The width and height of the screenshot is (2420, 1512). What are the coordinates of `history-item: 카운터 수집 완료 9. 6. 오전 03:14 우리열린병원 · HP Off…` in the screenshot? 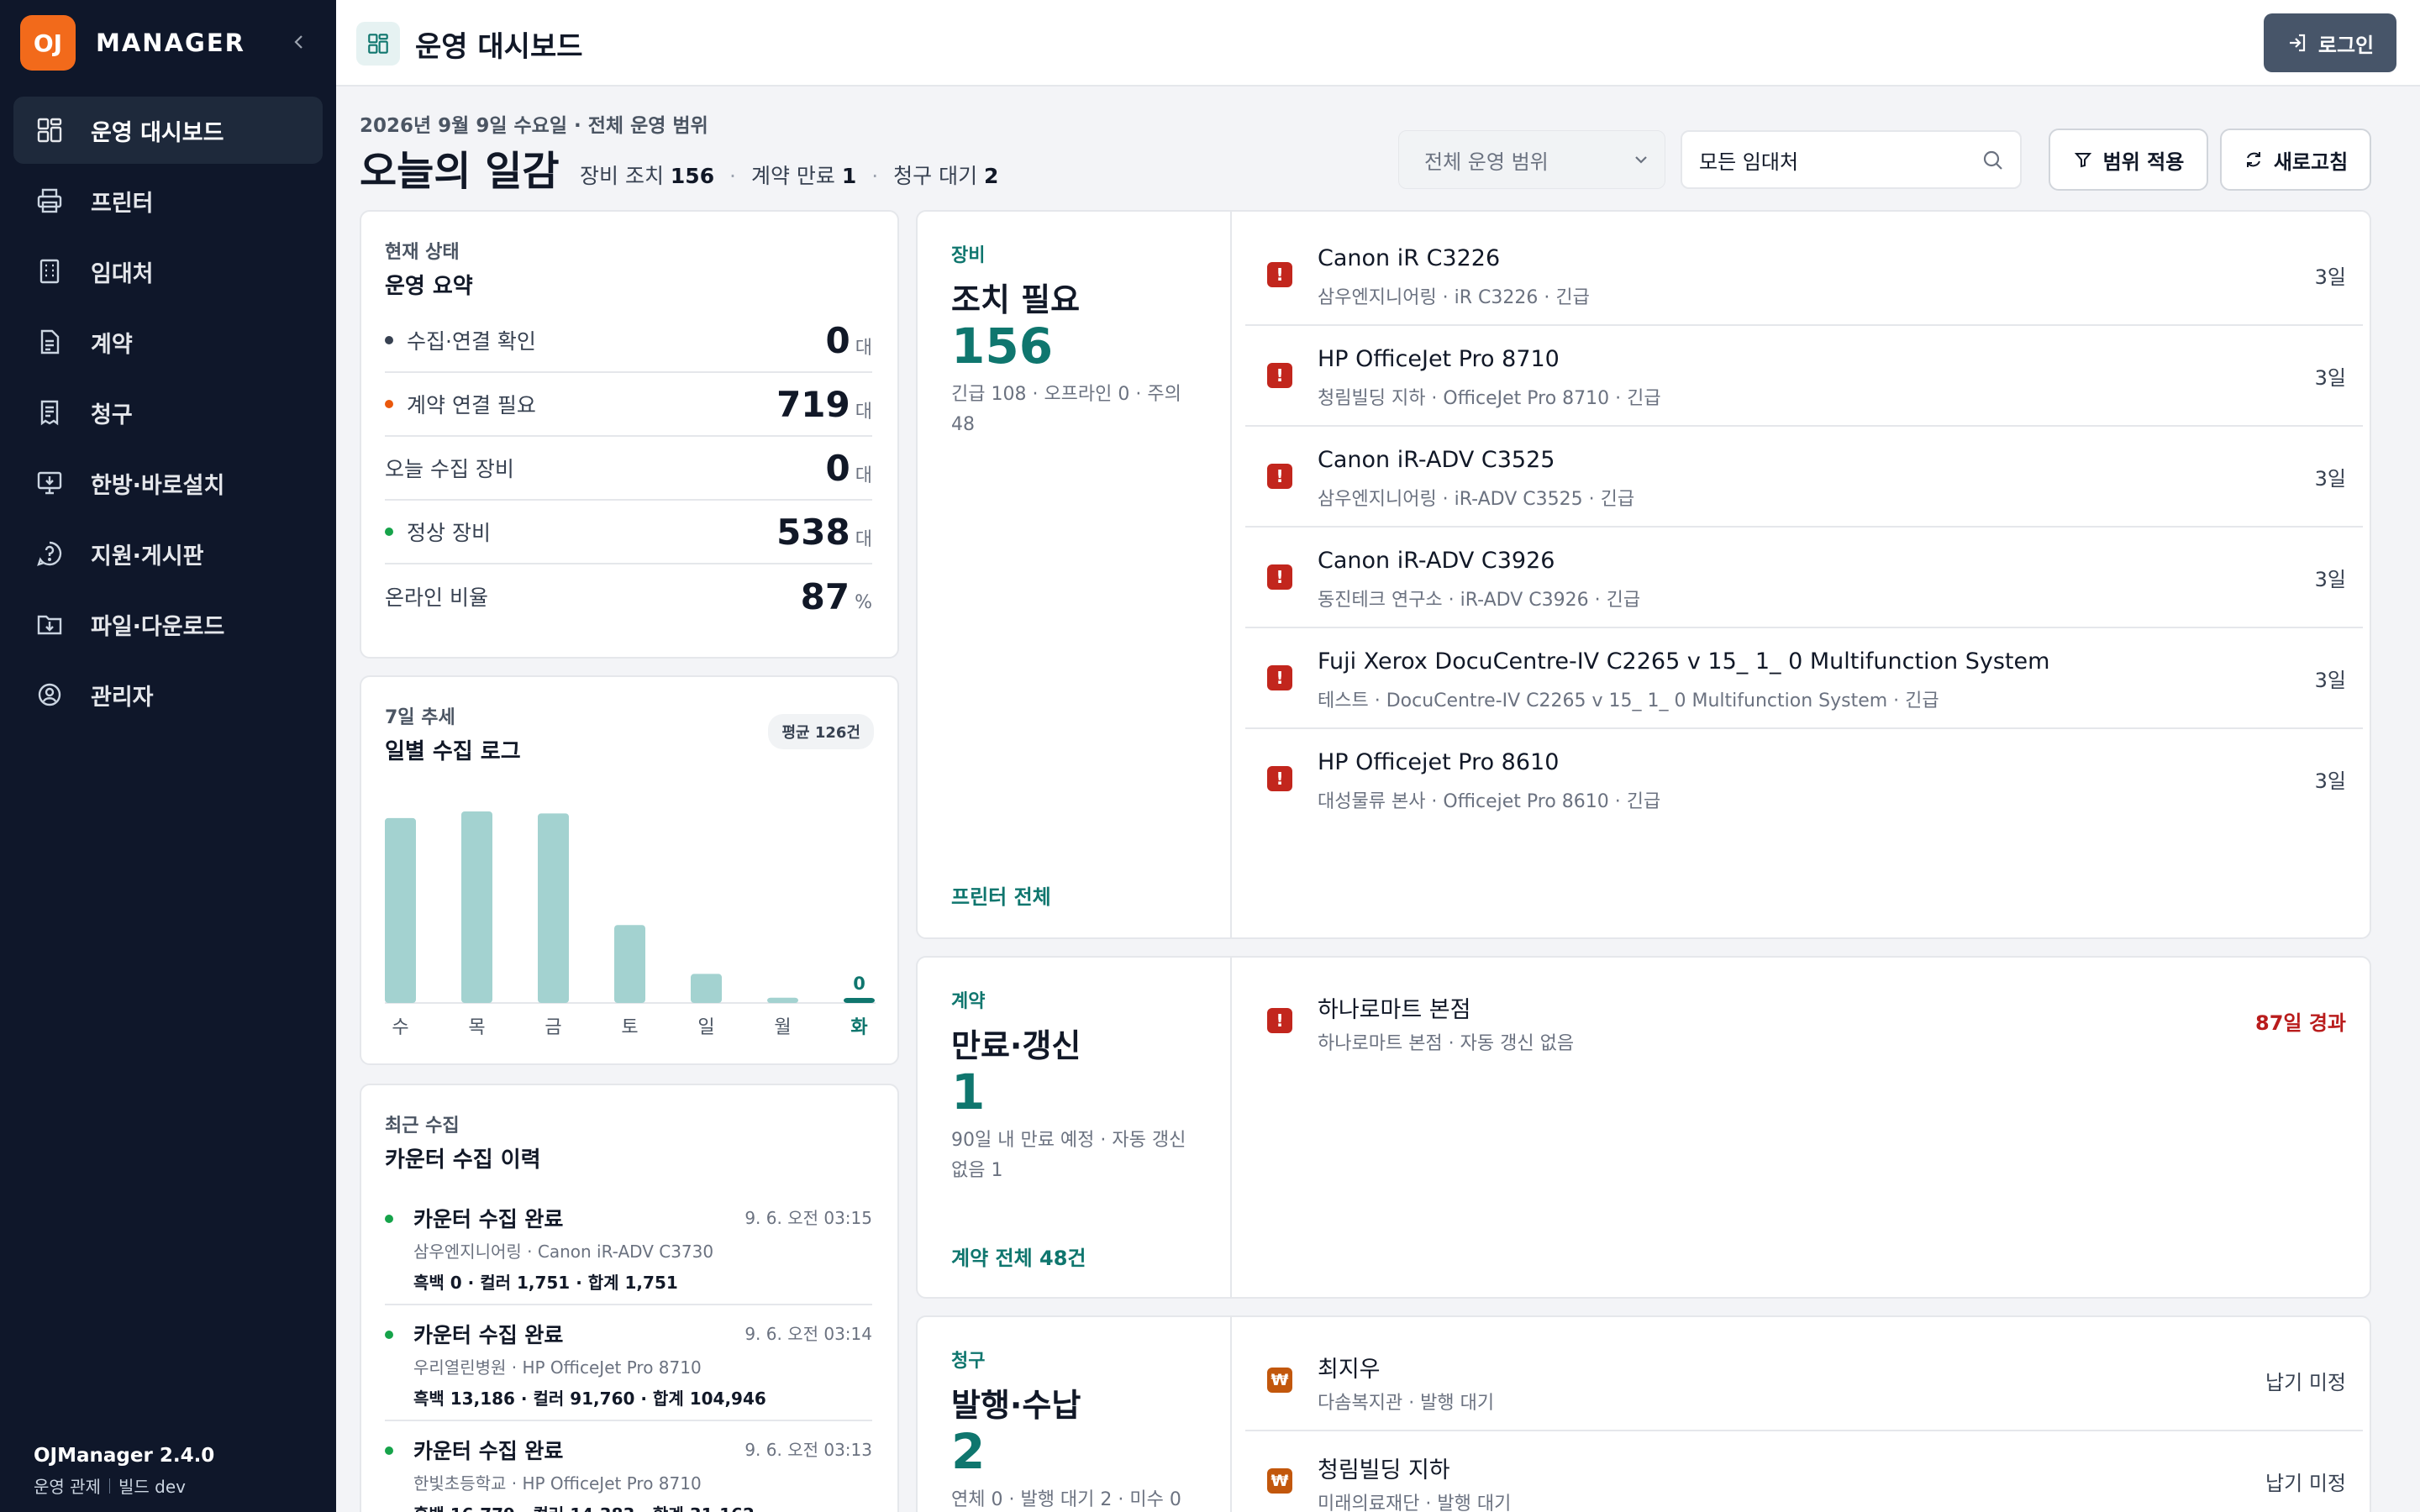 It's located at (628, 1364).